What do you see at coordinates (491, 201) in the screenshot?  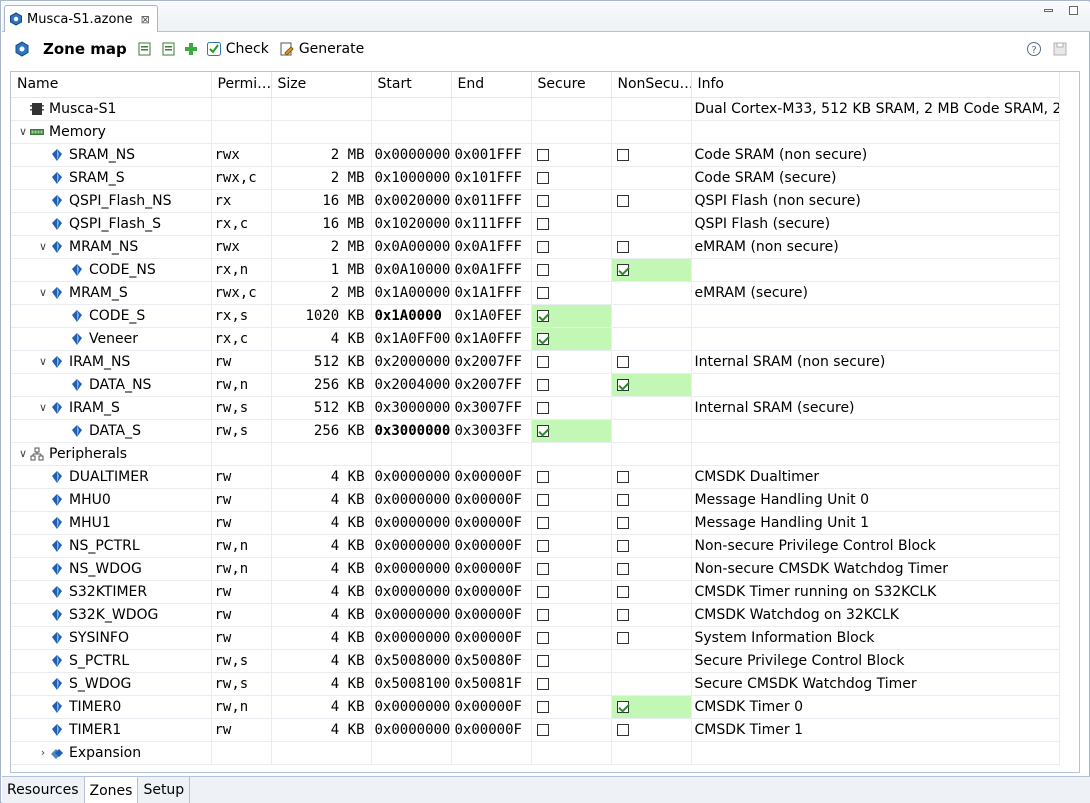 I see `end-cell: 0x011FFF` at bounding box center [491, 201].